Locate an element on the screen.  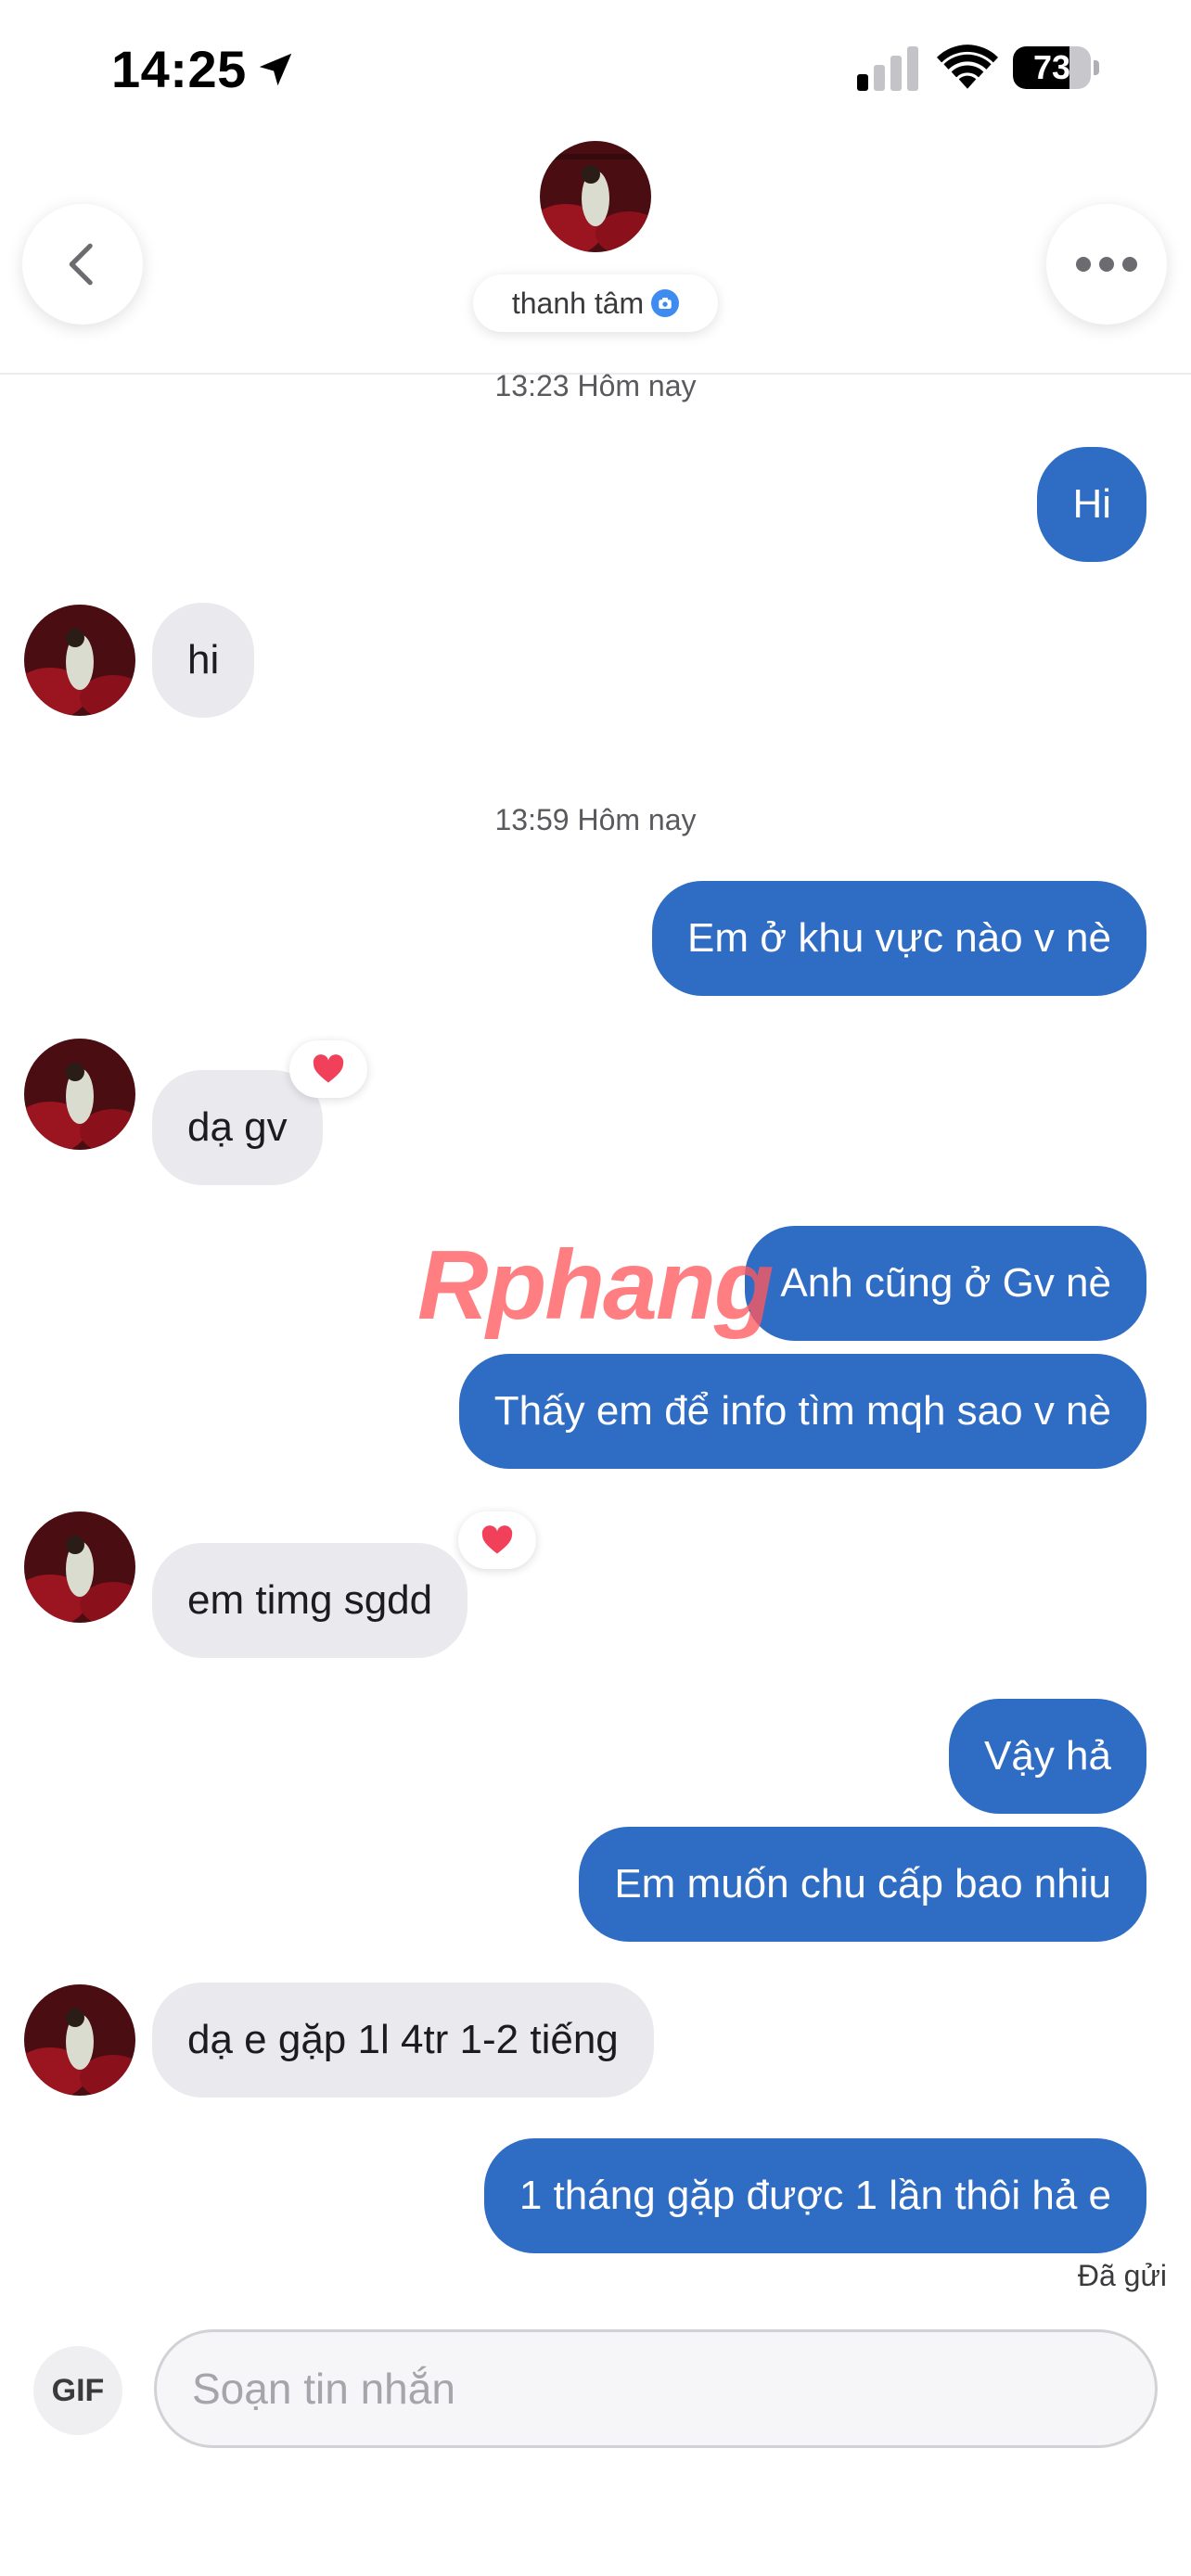
contact-avatar is located at coordinates (595, 196).